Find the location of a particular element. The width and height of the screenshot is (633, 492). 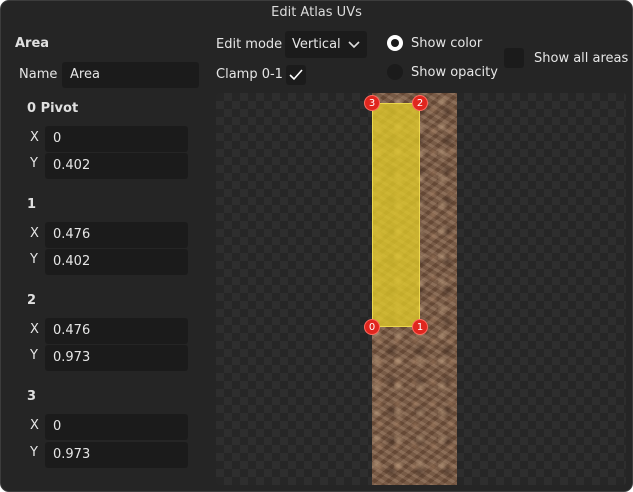

window-title: Edit Atlas UVs is located at coordinates (316, 12).